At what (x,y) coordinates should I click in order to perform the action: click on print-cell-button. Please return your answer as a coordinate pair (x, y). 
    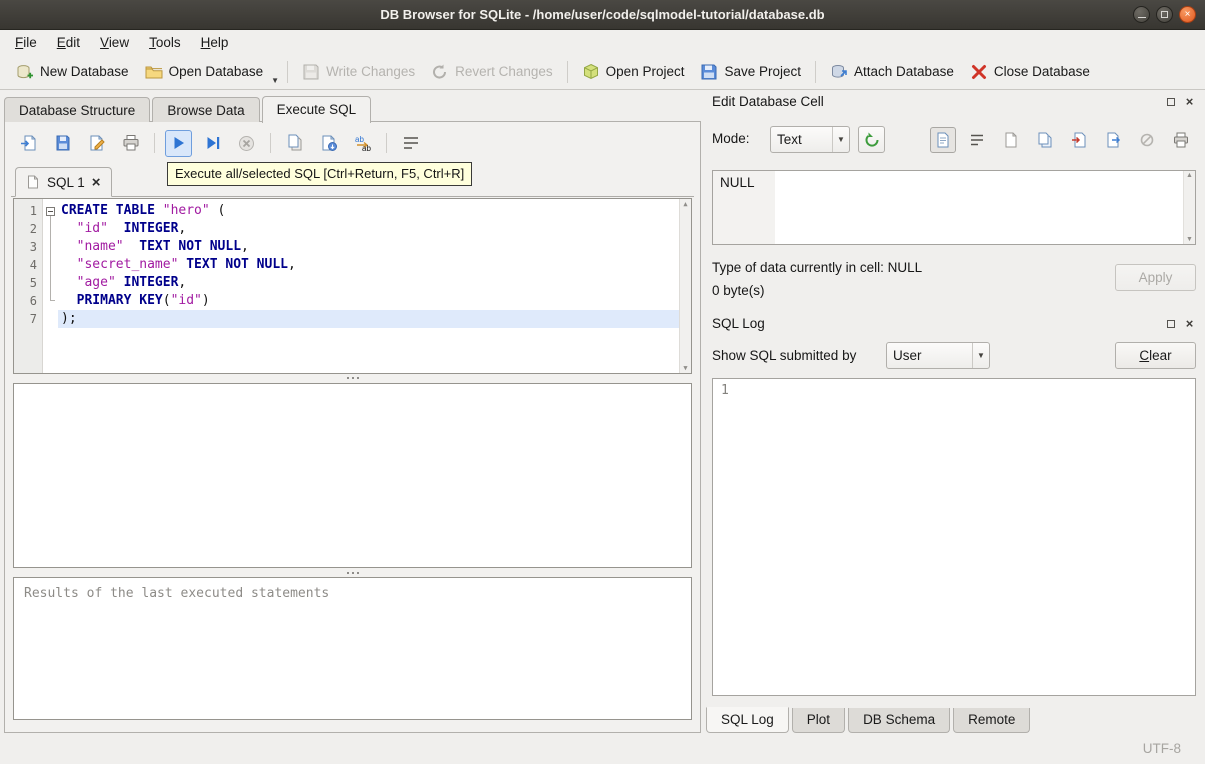
    Looking at the image, I should click on (1181, 140).